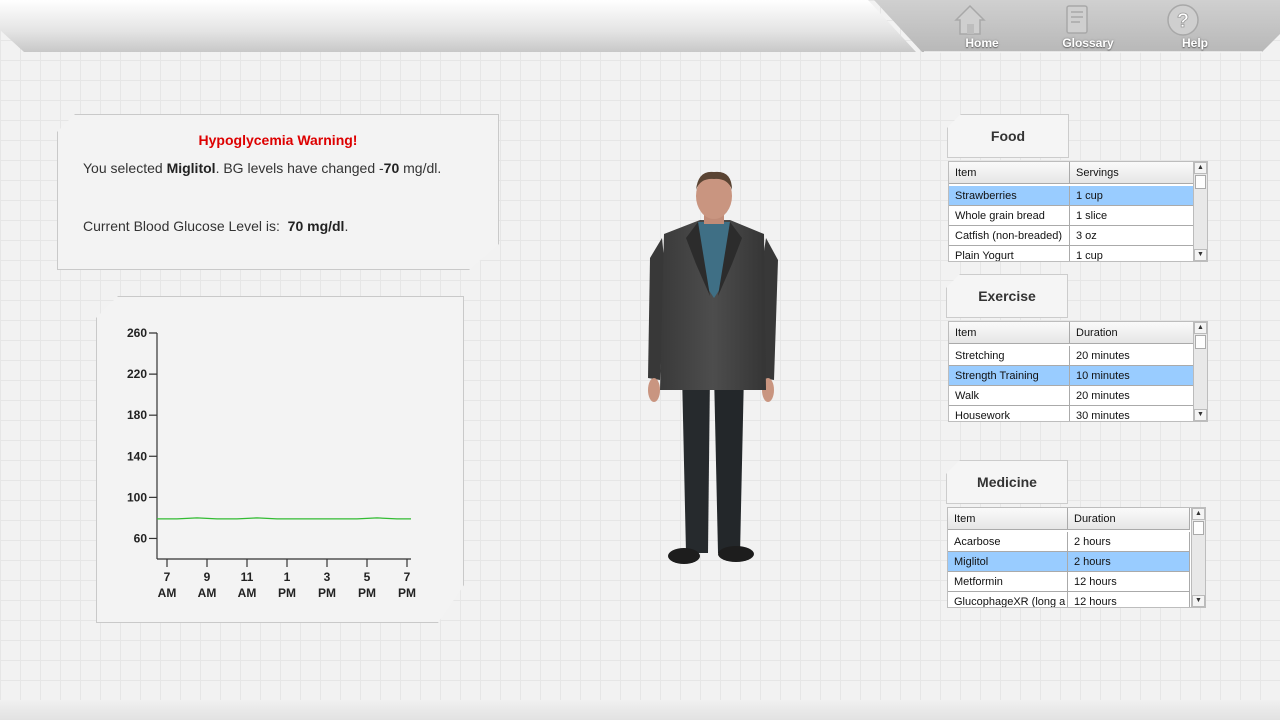  I want to click on exercise-item-name: Stretching, so click(1009, 356).